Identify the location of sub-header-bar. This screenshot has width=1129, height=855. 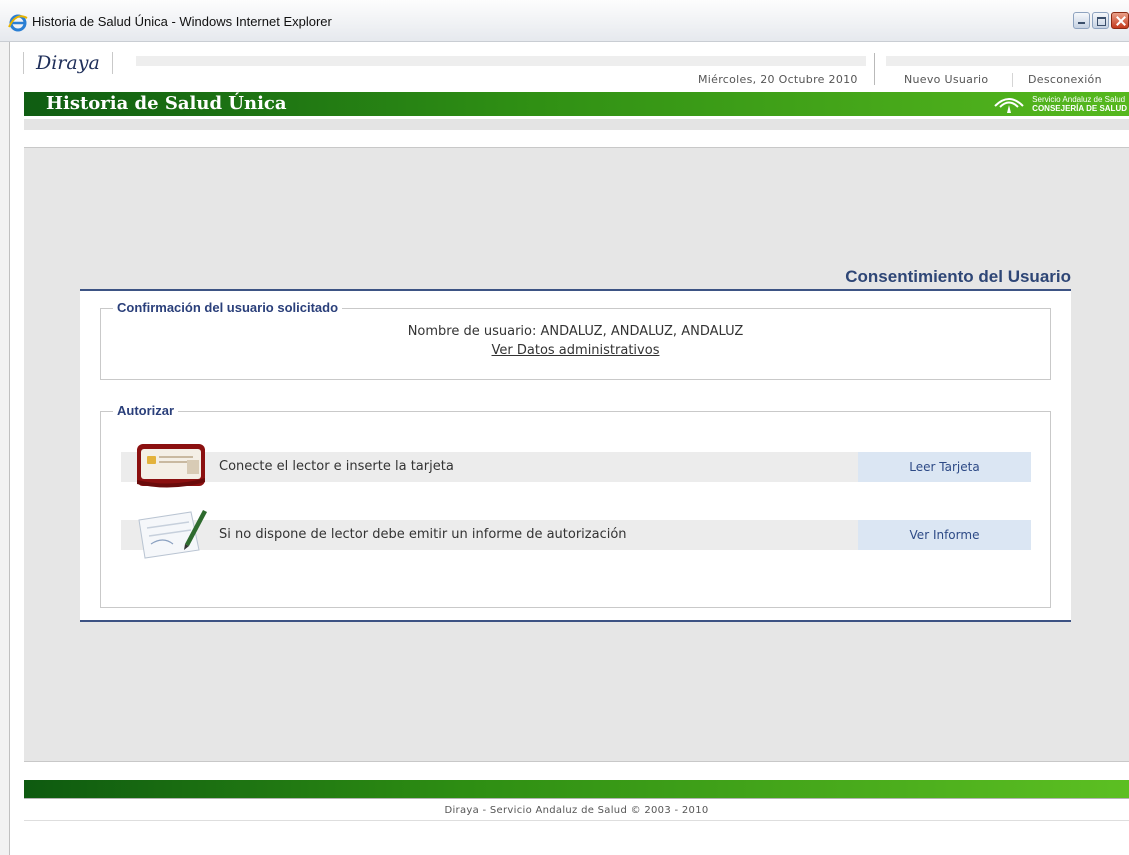
(576, 124).